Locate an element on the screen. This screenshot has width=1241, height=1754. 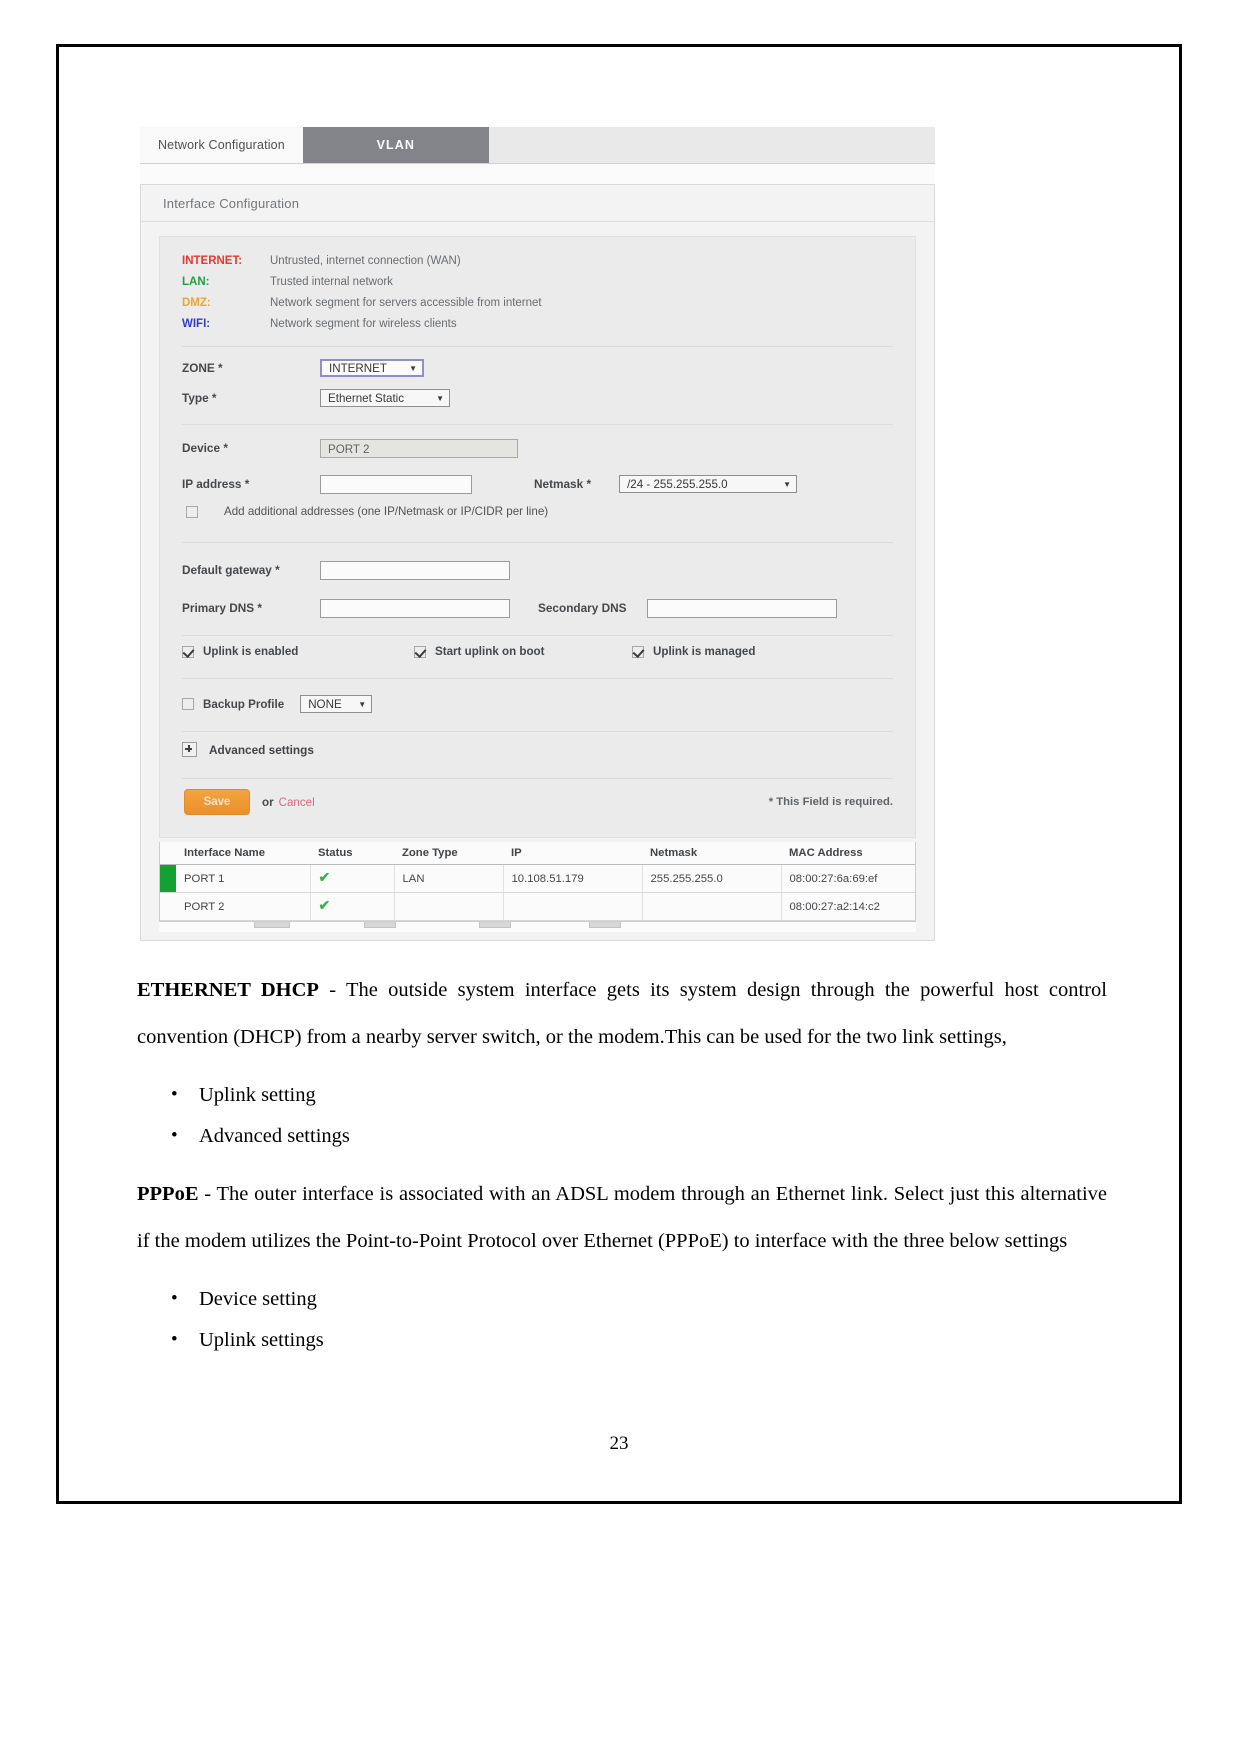
save-button-label: Save is located at coordinates (217, 802).